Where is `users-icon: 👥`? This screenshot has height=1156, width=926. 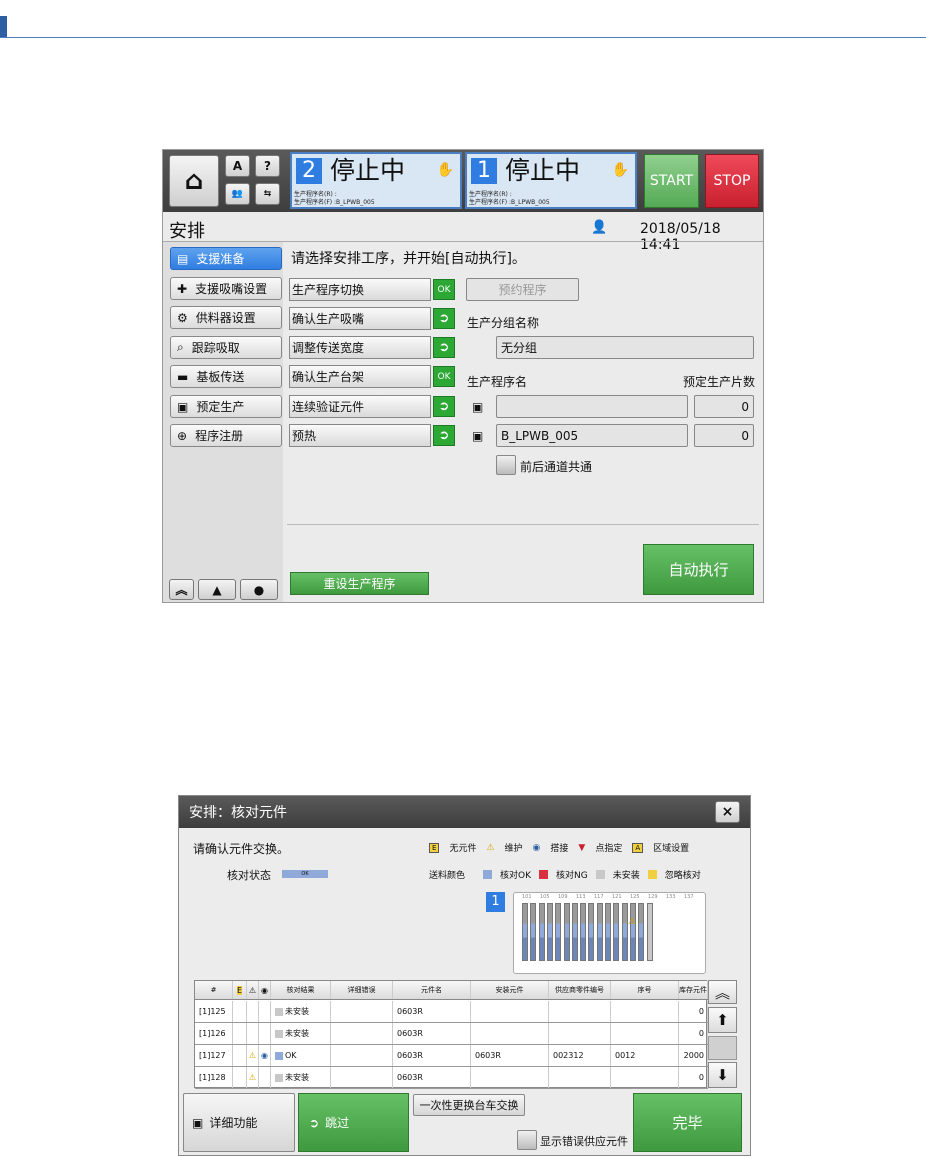
users-icon: 👥 is located at coordinates (237, 194).